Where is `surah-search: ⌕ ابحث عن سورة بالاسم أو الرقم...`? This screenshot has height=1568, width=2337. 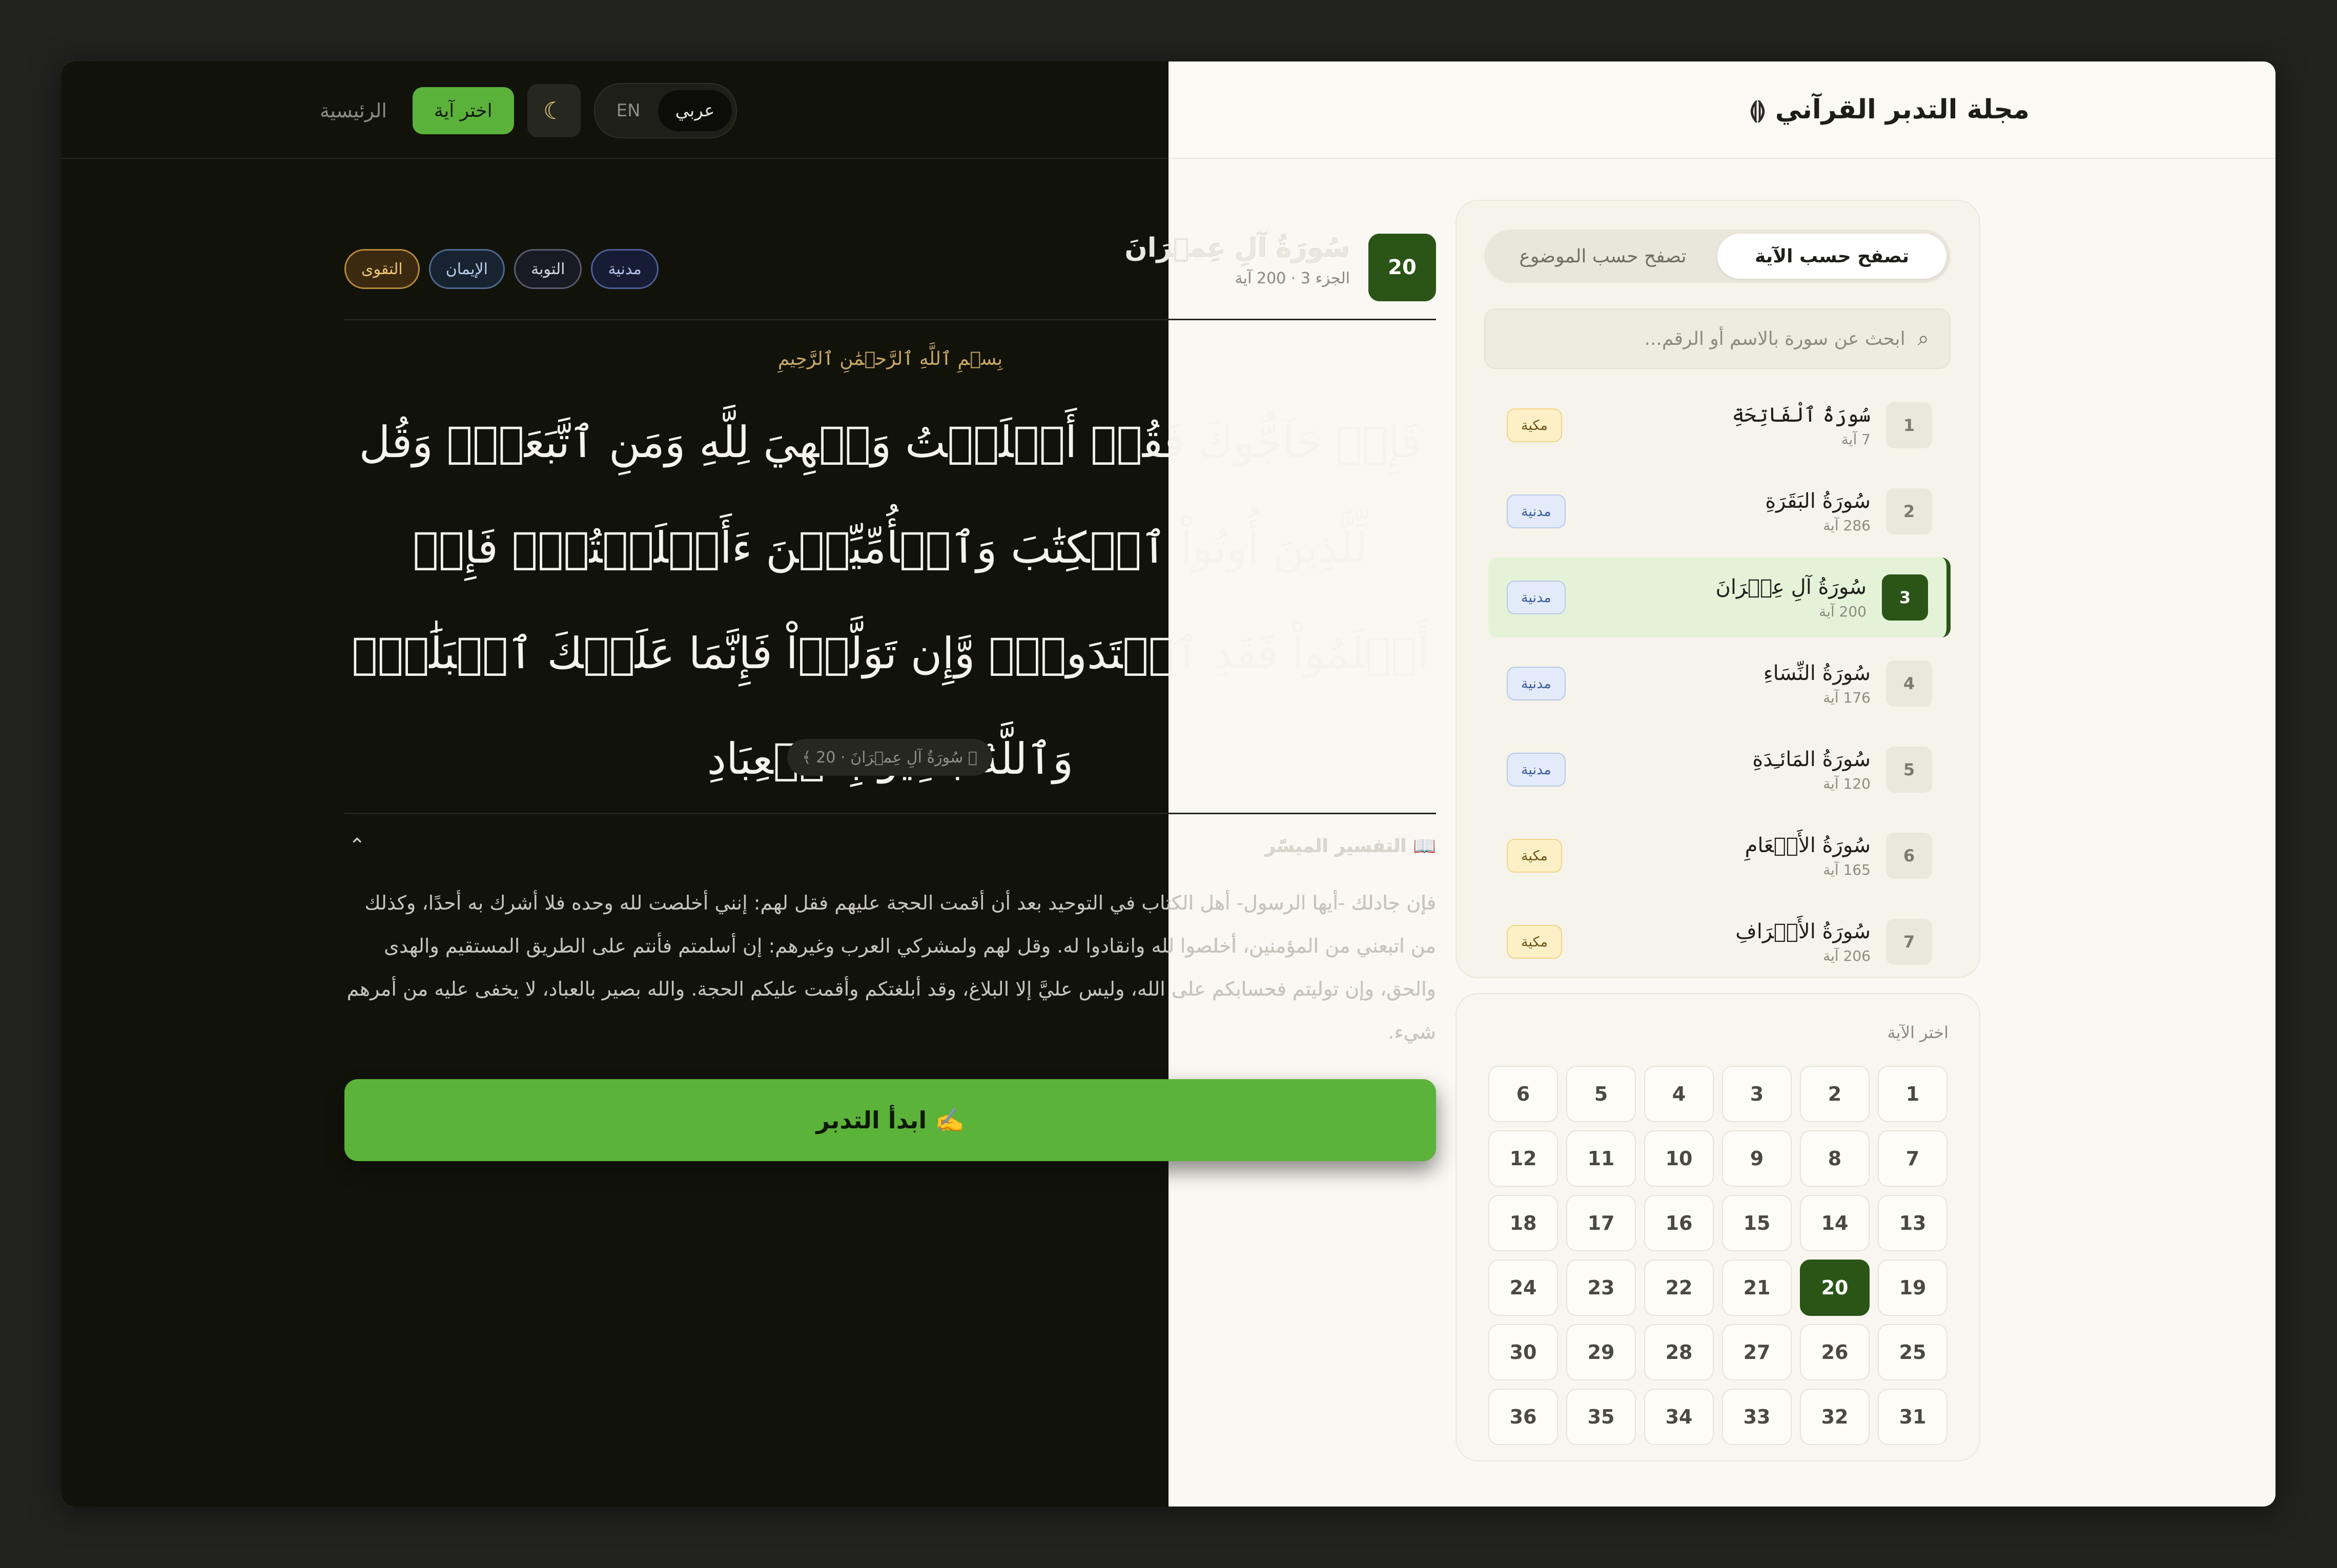
surah-search: ⌕ ابحث عن سورة بالاسم أو الرقم... is located at coordinates (1717, 338).